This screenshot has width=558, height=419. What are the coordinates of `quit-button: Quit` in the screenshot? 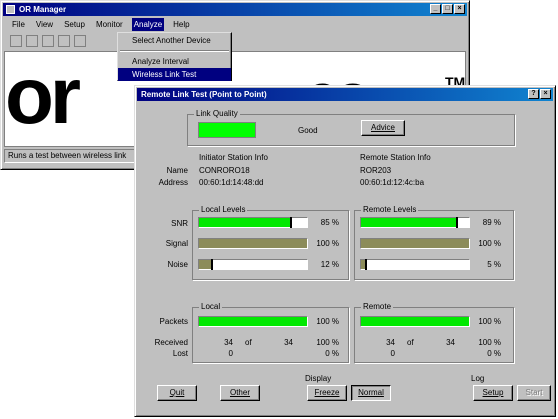 It's located at (177, 393).